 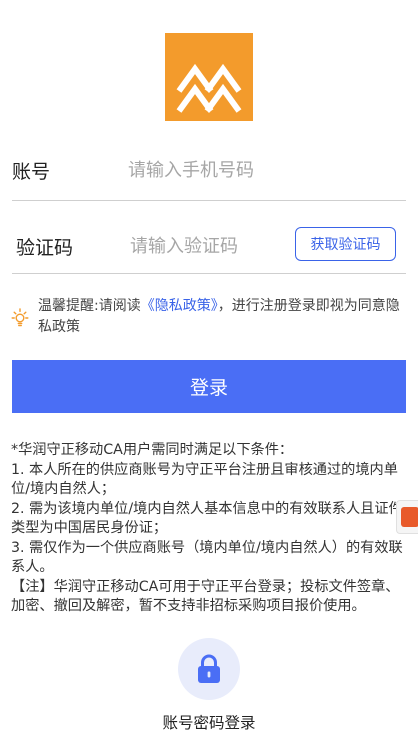 What do you see at coordinates (179, 306) in the screenshot?
I see `privacy-policy-link: 《隐私政策》` at bounding box center [179, 306].